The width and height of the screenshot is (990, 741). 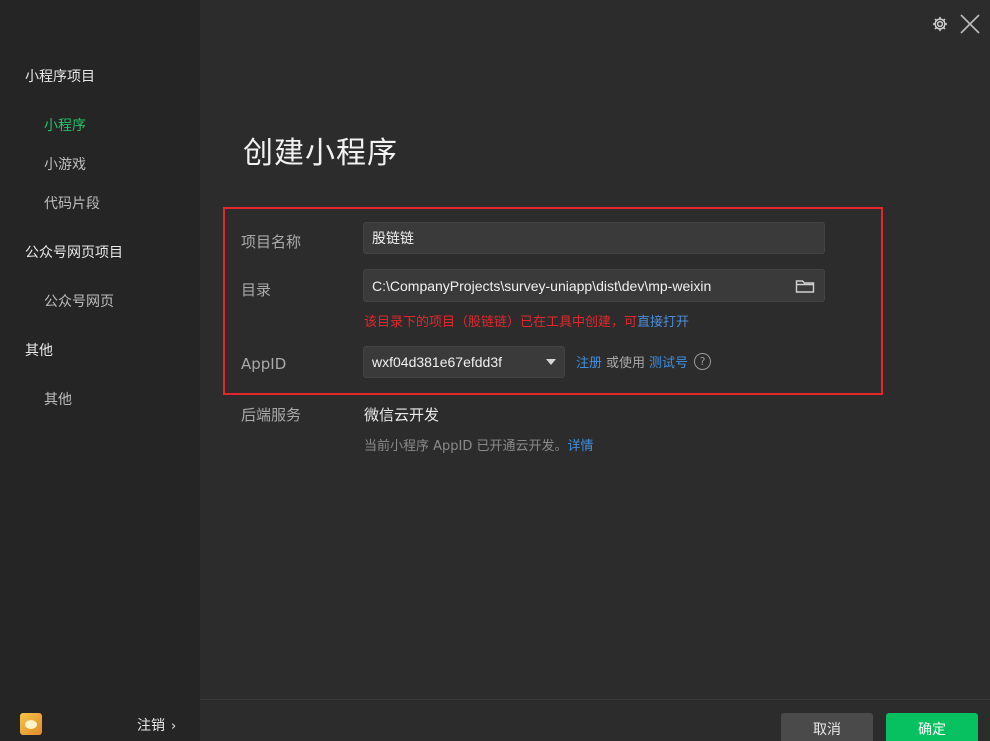 I want to click on sidebar-item-minigame: 小游戏, so click(x=65, y=164).